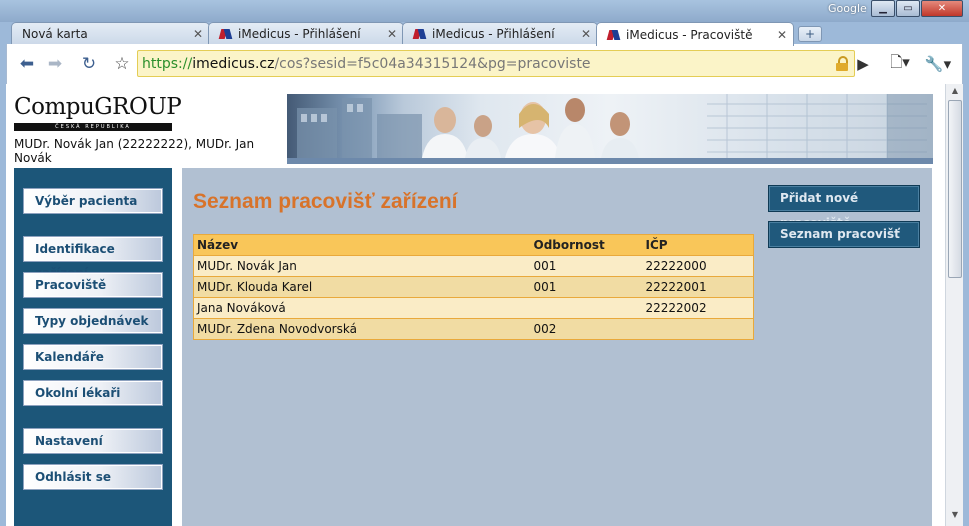 The height and width of the screenshot is (526, 969). Describe the element at coordinates (586, 245) in the screenshot. I see `column-header-odbornost: Odbornost` at that location.